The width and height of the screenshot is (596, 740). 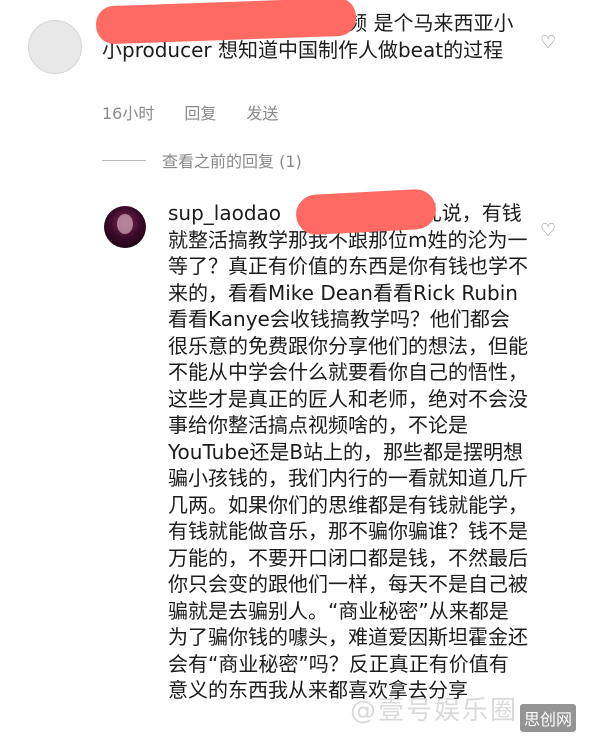 What do you see at coordinates (434, 711) in the screenshot?
I see `watermark: @壹号娱乐圈` at bounding box center [434, 711].